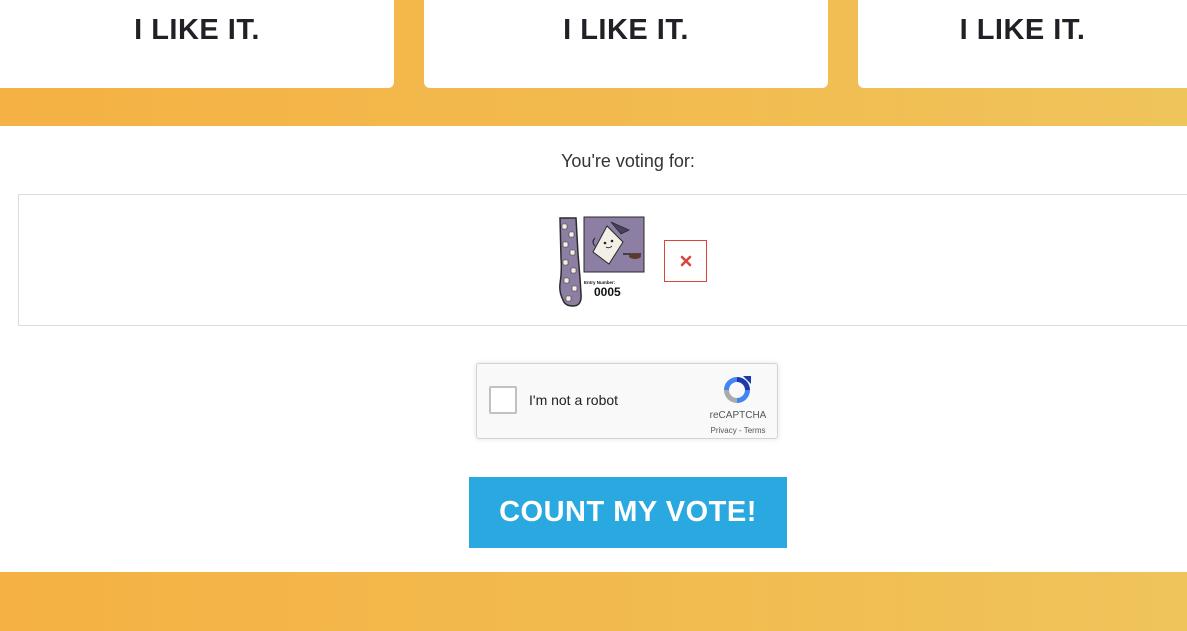 This screenshot has width=1187, height=631. Describe the element at coordinates (593, 601) in the screenshot. I see `bottom-banner` at that location.